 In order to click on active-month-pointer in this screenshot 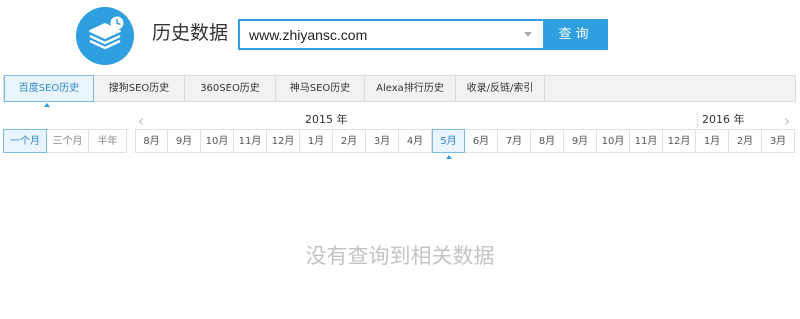, I will do `click(449, 157)`.